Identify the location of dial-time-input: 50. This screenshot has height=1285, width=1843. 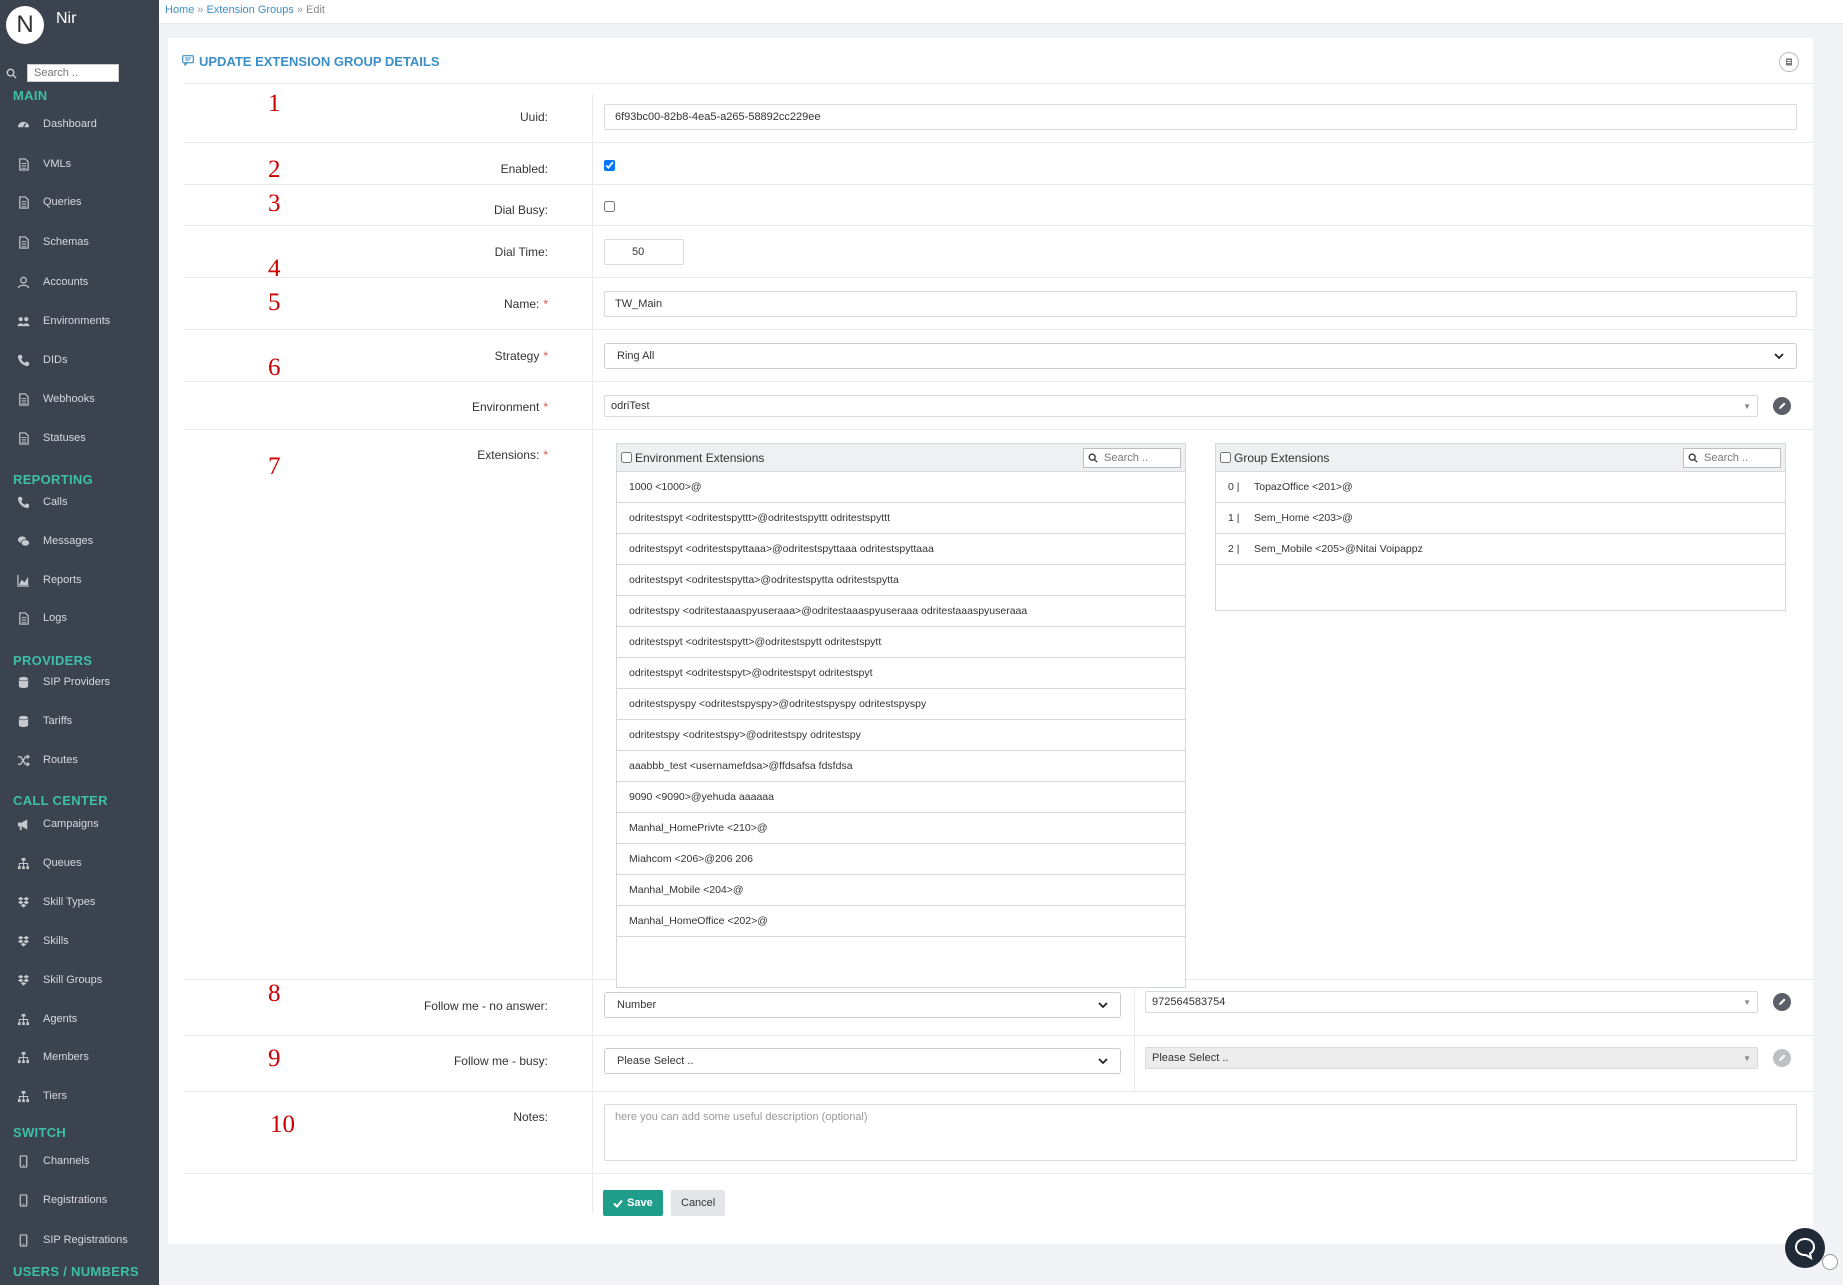
(644, 252).